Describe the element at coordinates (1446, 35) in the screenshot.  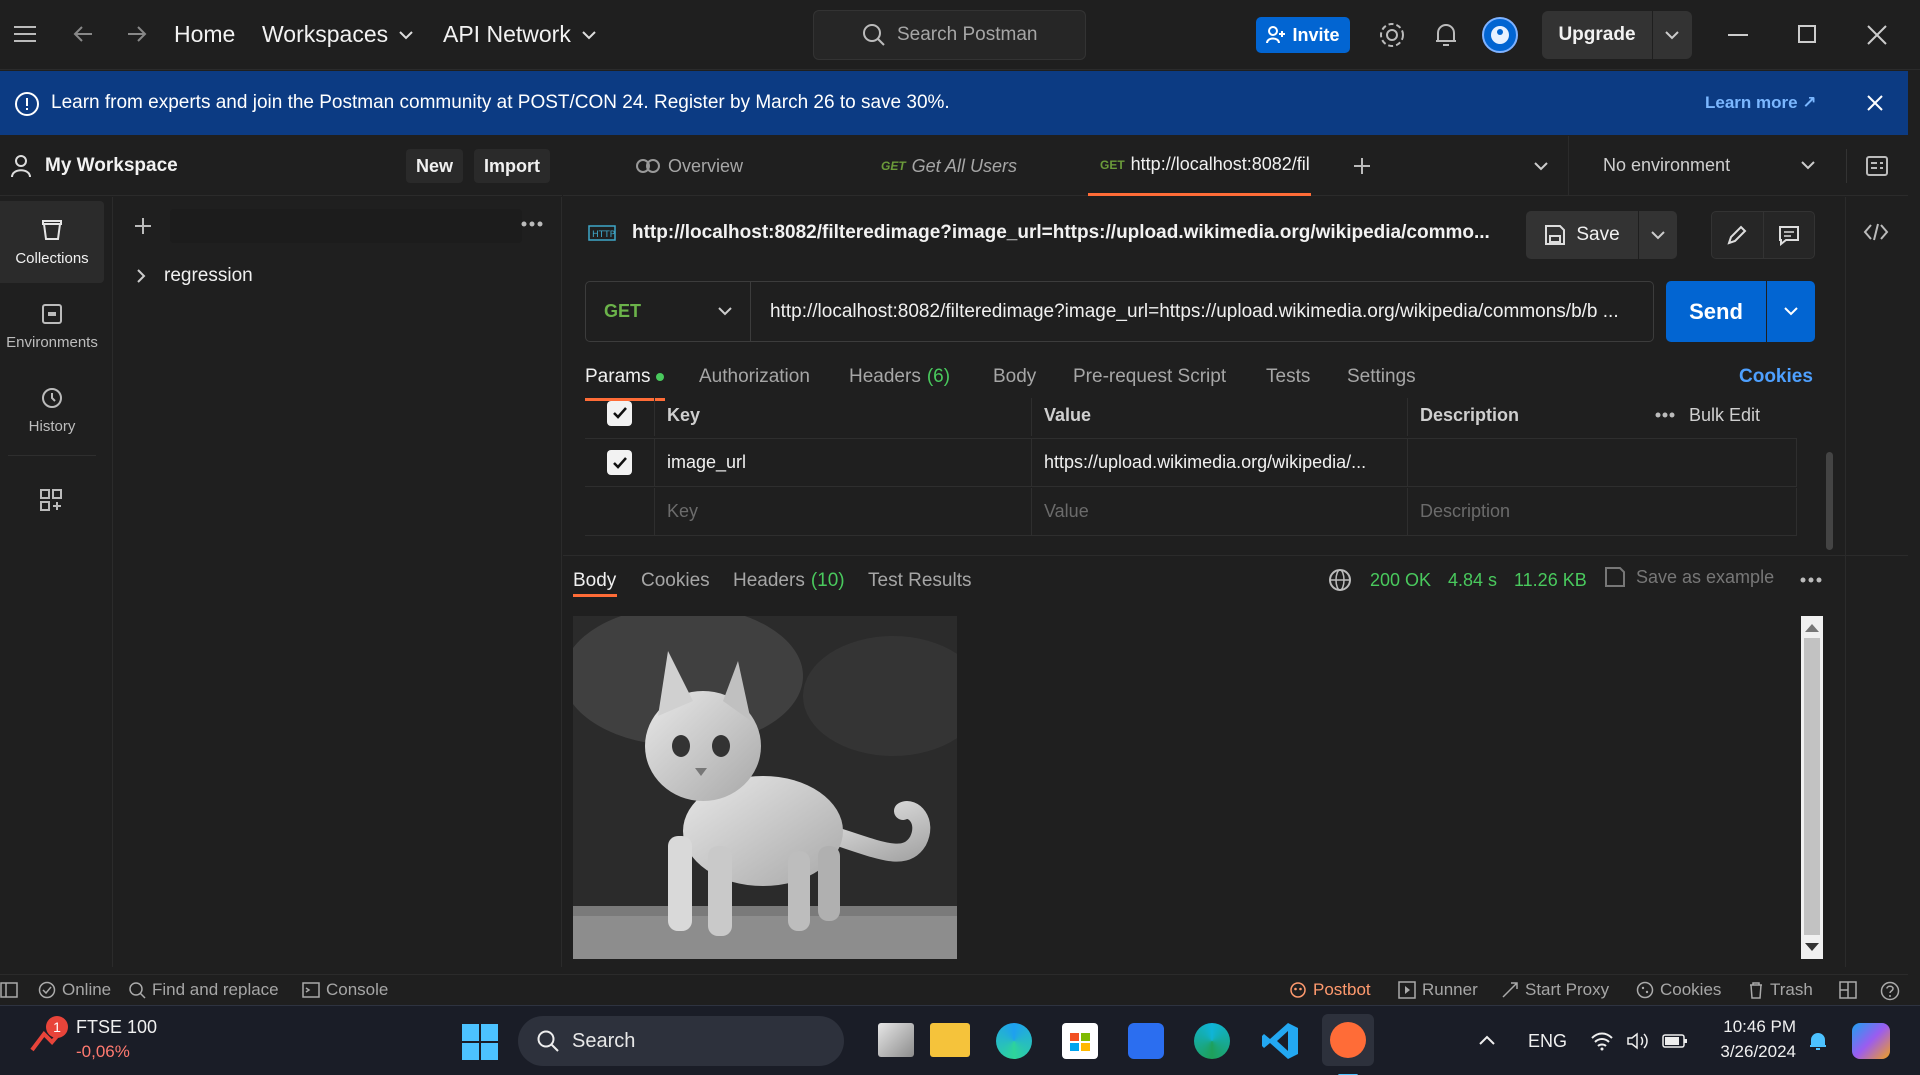
I see `notifications-bell-icon` at that location.